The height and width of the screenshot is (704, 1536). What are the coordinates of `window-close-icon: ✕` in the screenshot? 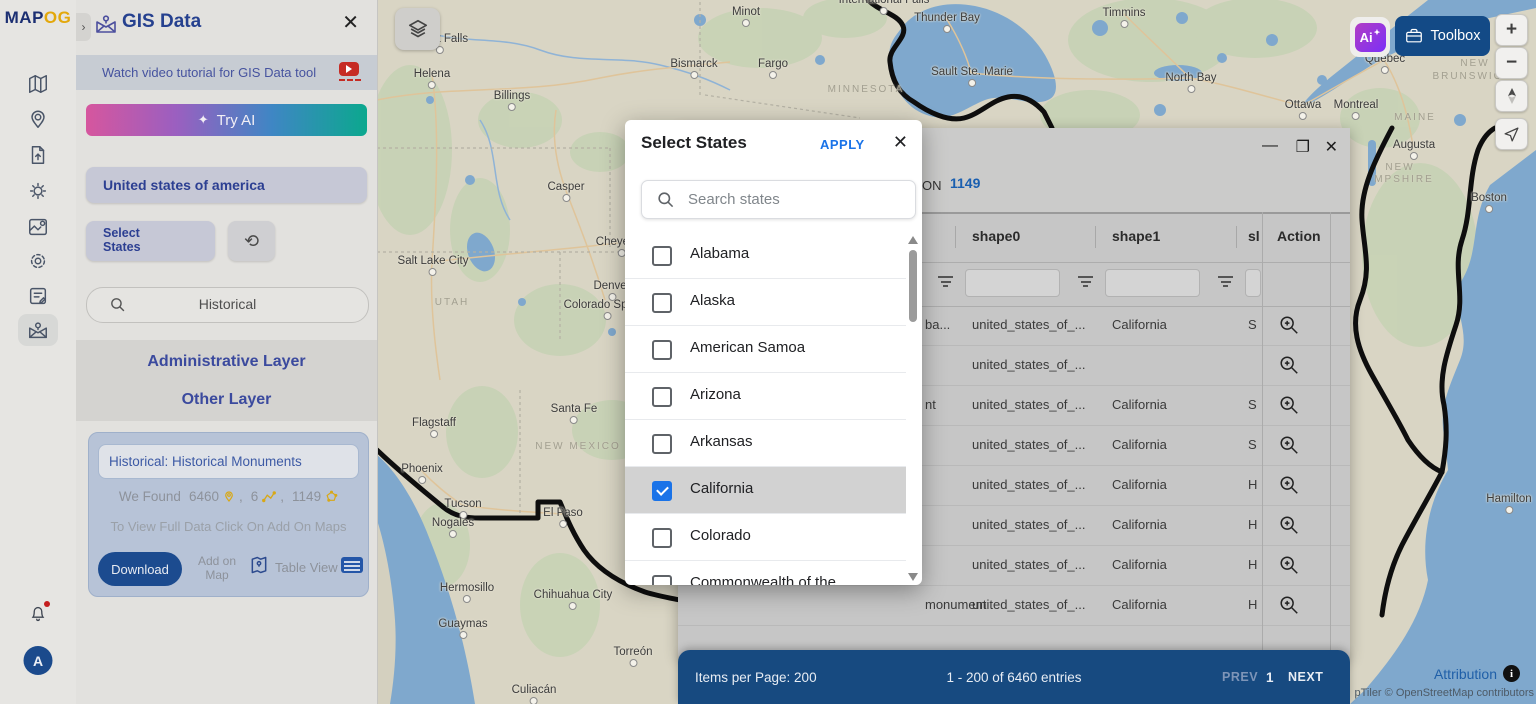 It's located at (1331, 147).